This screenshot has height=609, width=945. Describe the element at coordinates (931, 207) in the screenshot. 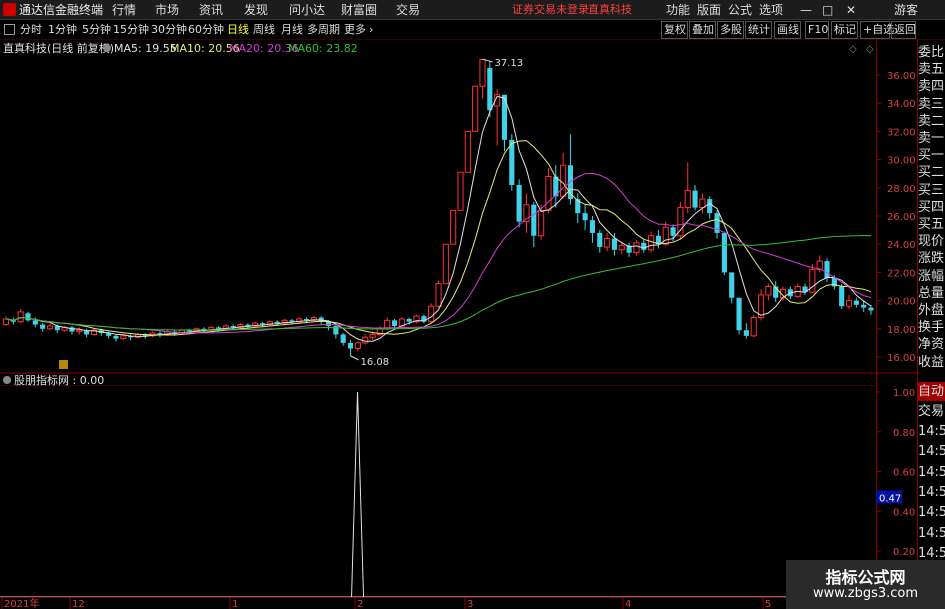

I see `side-panel-item: 买四` at that location.